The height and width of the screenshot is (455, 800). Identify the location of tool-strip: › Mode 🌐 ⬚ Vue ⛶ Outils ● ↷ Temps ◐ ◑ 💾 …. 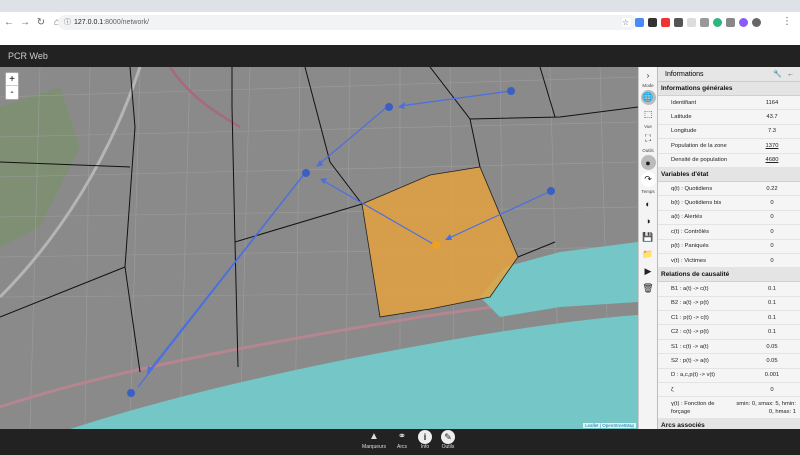
(647, 248).